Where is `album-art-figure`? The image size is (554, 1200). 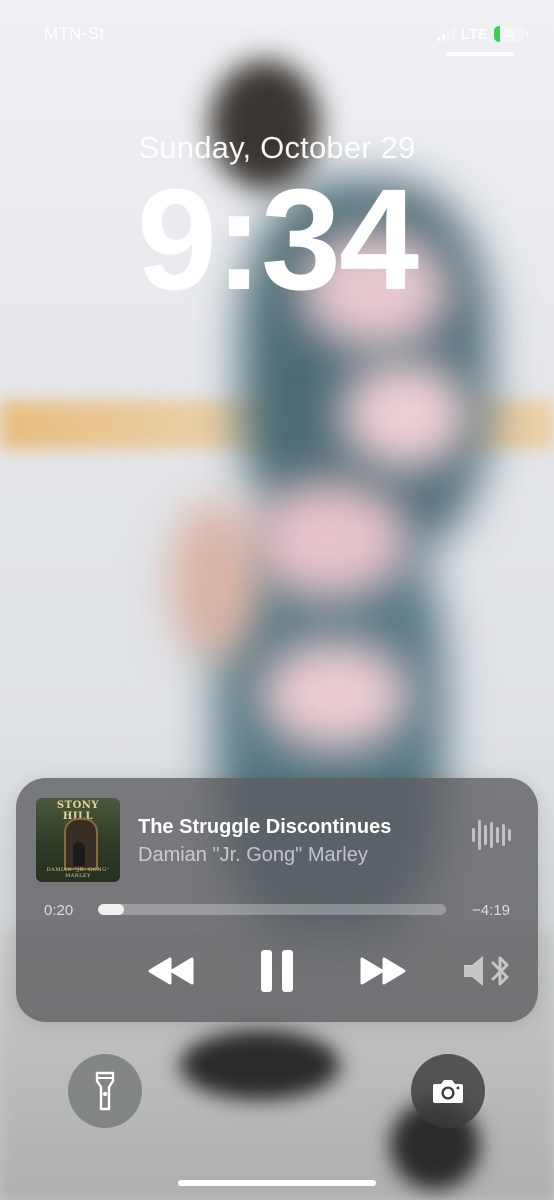
album-art-figure is located at coordinates (79, 854).